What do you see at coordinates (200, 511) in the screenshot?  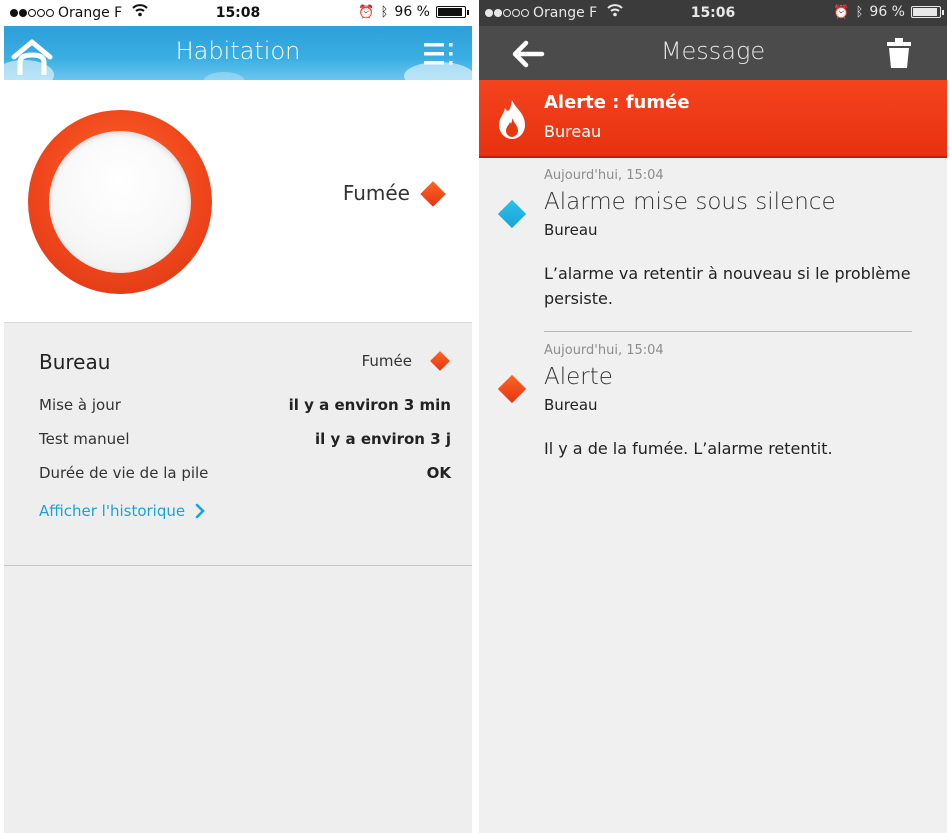 I see `chevron-right-icon` at bounding box center [200, 511].